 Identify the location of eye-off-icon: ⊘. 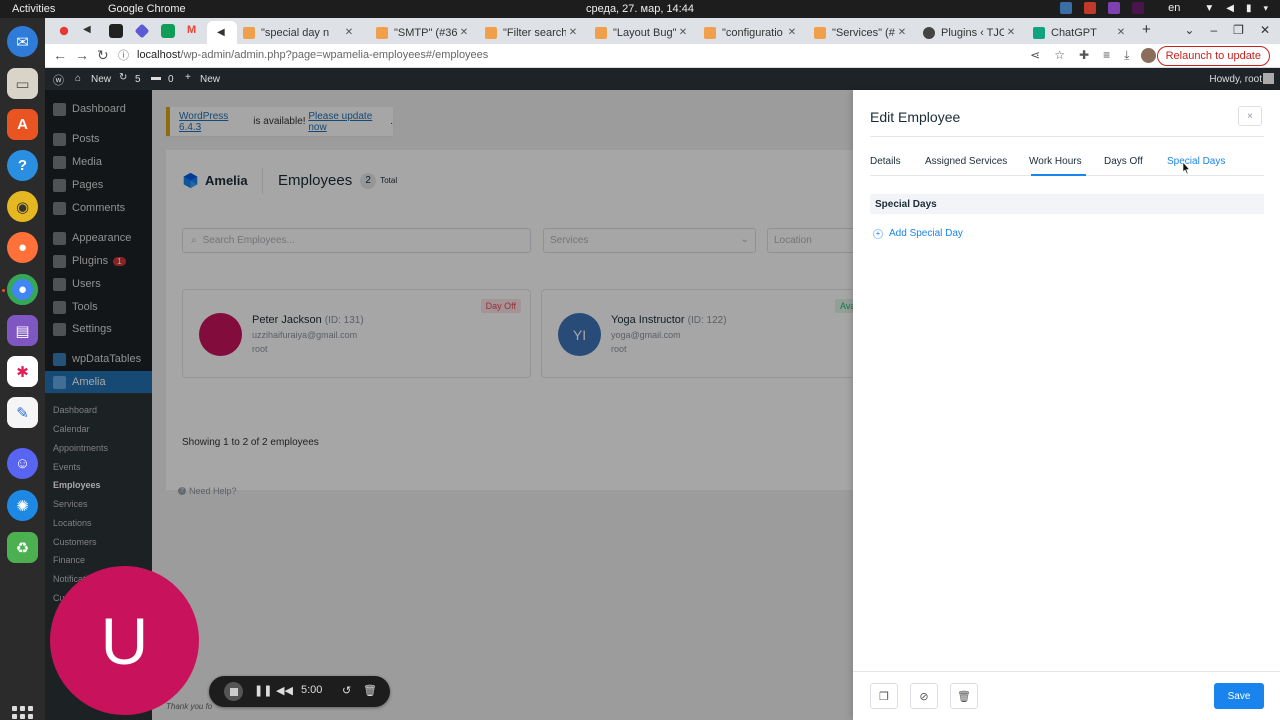
(924, 696).